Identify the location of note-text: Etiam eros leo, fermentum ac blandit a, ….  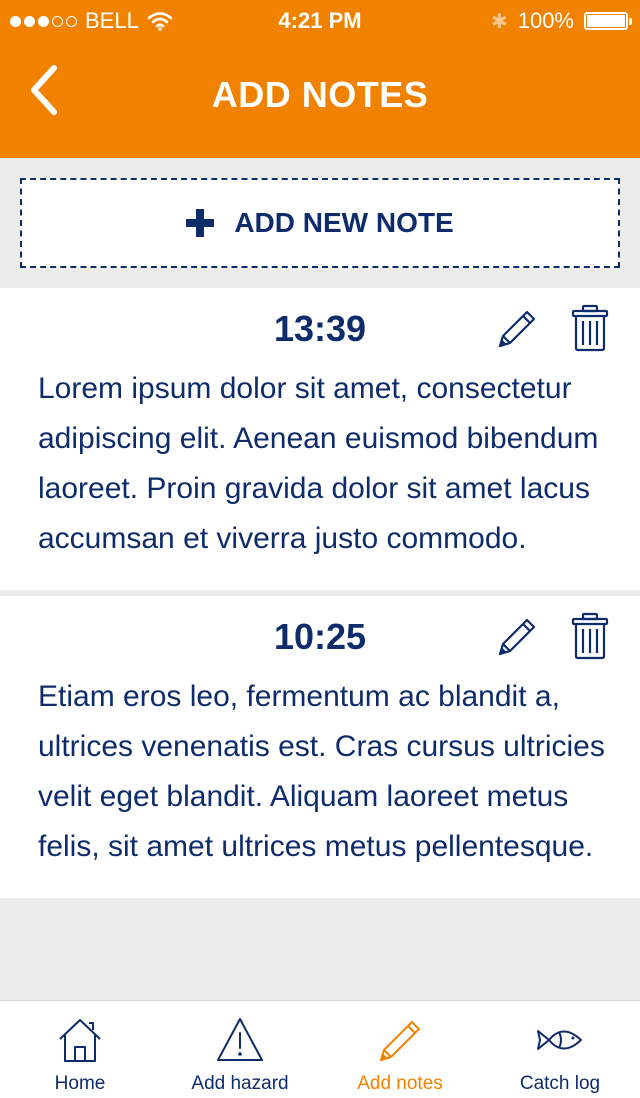
(321, 771).